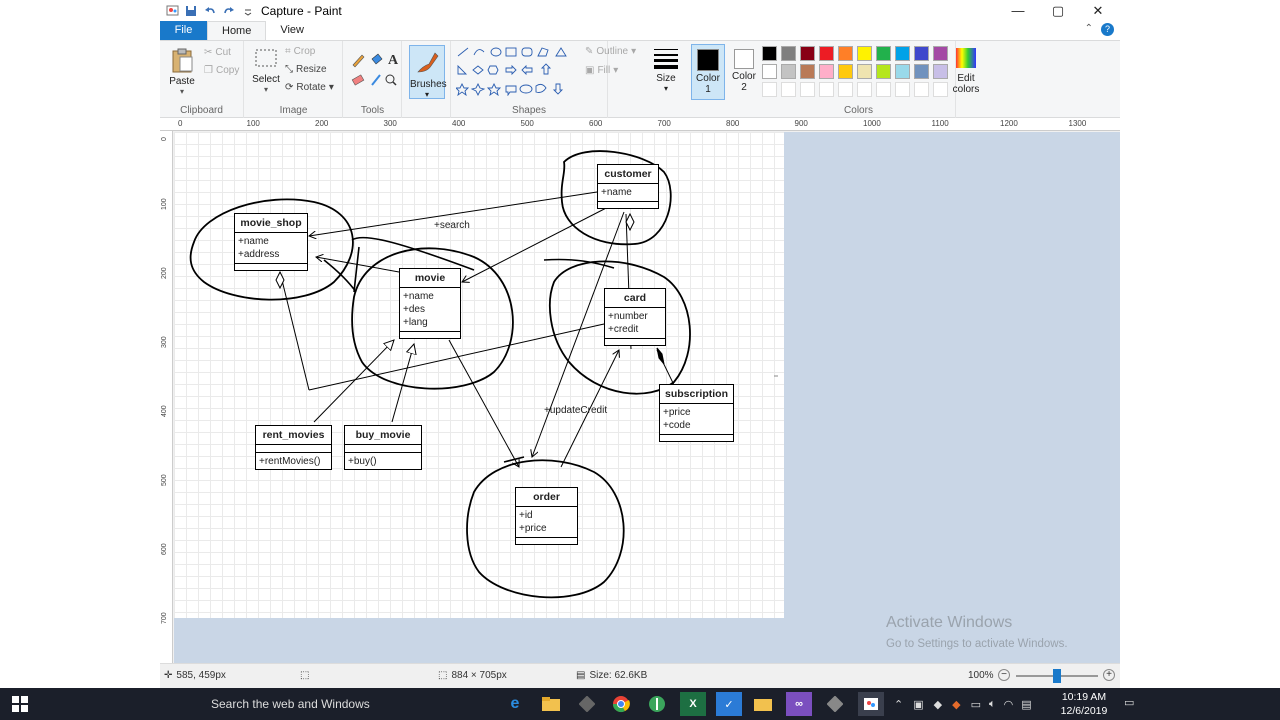 The height and width of the screenshot is (720, 1280). Describe the element at coordinates (217, 52) in the screenshot. I see `cut-button: ✂ Cut` at that location.